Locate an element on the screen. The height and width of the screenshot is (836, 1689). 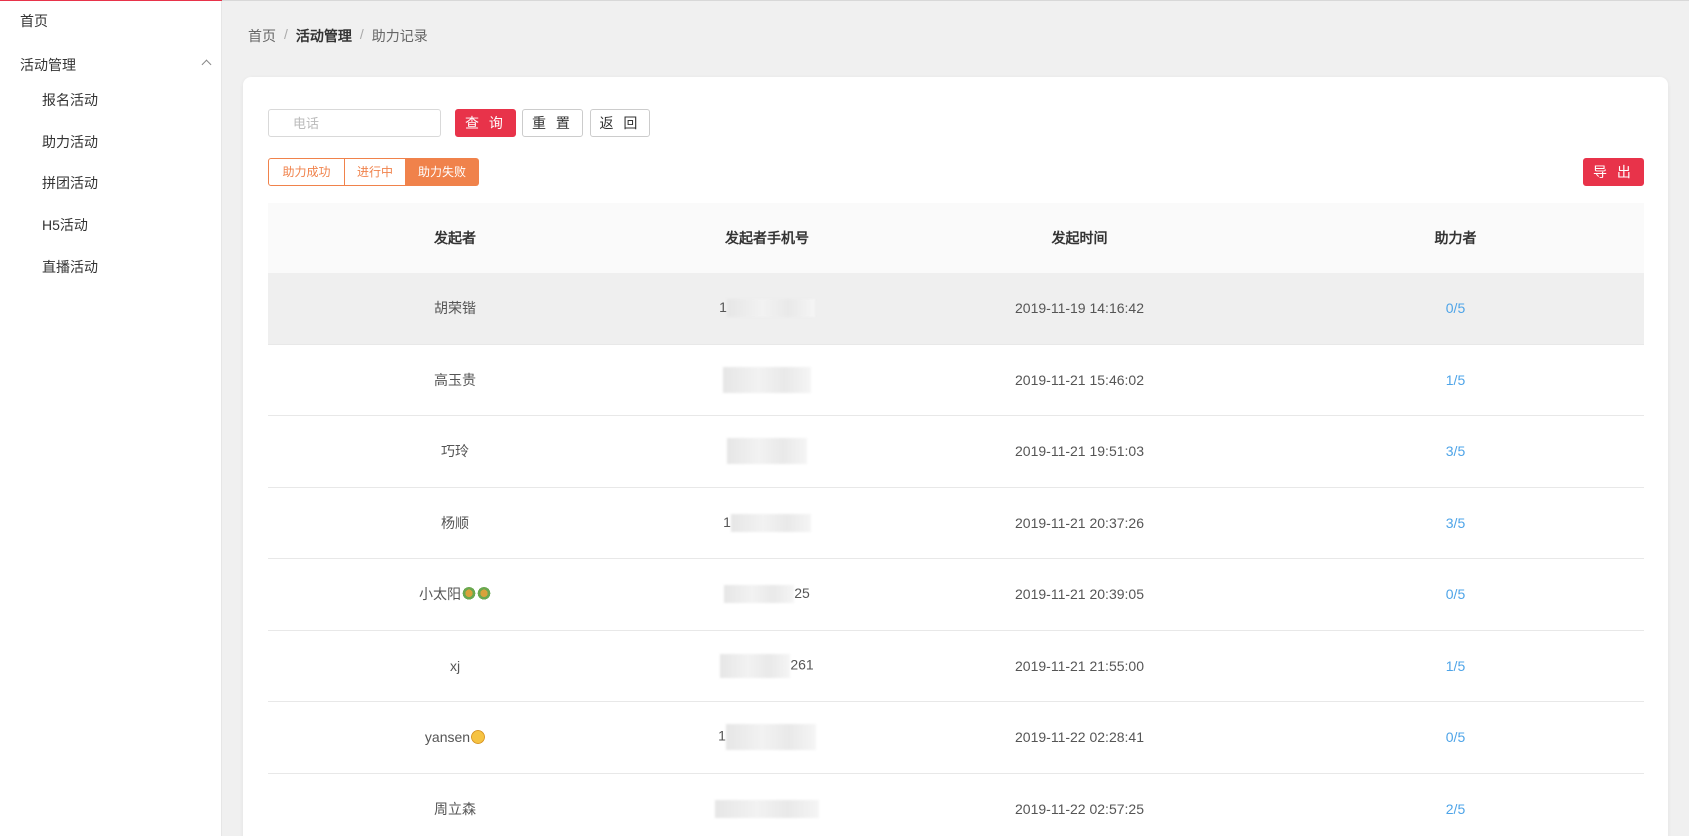
back-button: 返 回 is located at coordinates (620, 123).